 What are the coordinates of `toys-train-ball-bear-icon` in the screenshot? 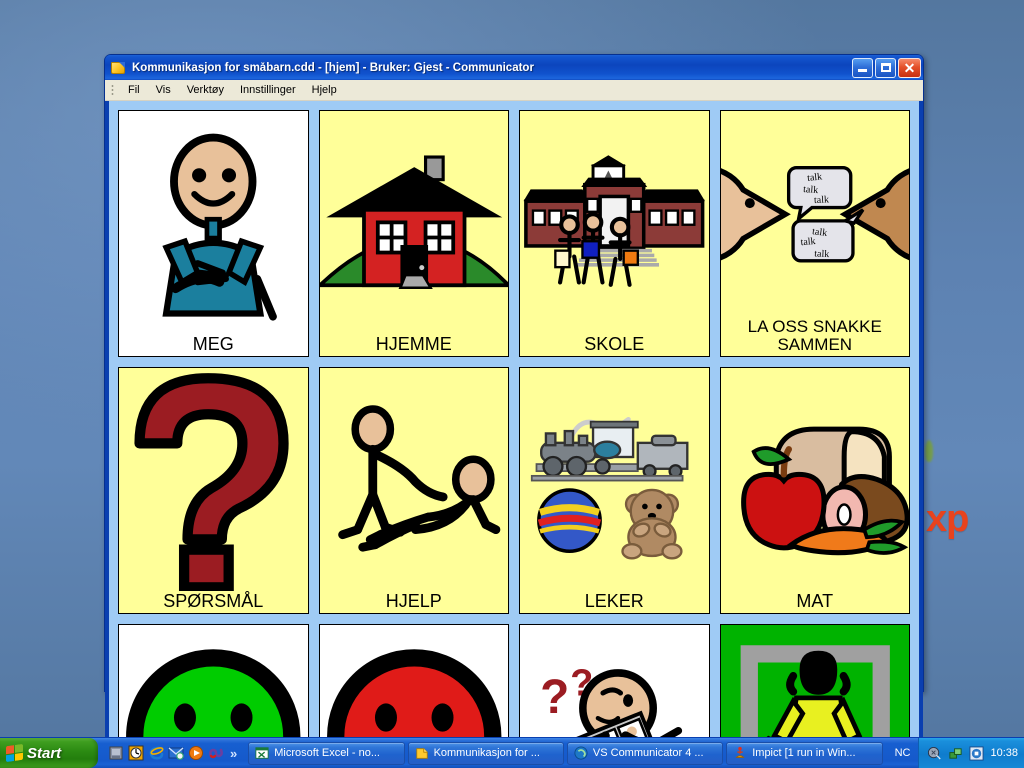 It's located at (614, 479).